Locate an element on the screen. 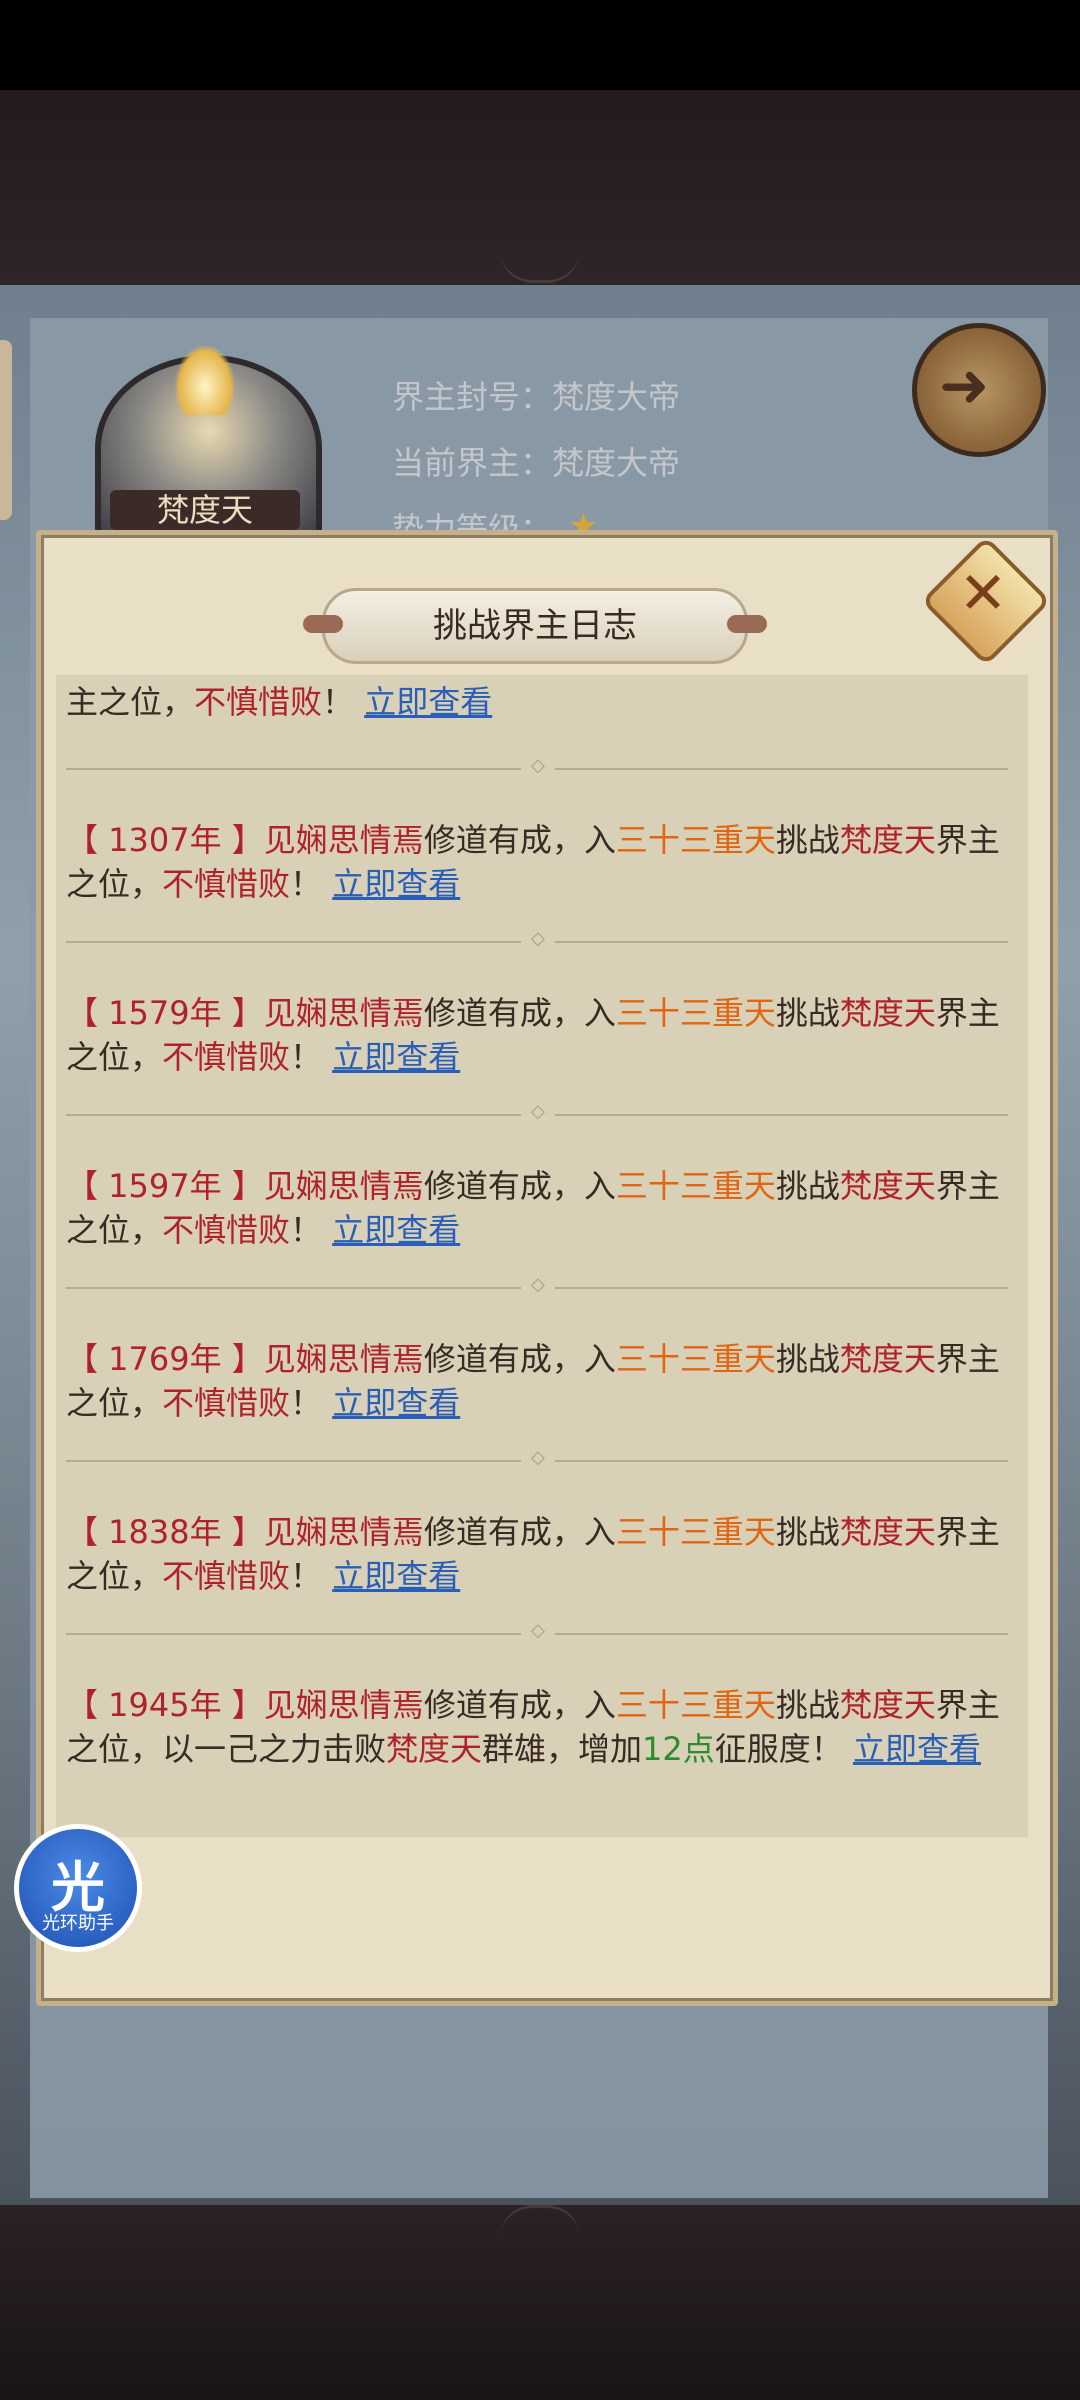 This screenshot has width=1080, height=2400. dialog-title-plate: 挑战界主日志 is located at coordinates (535, 626).